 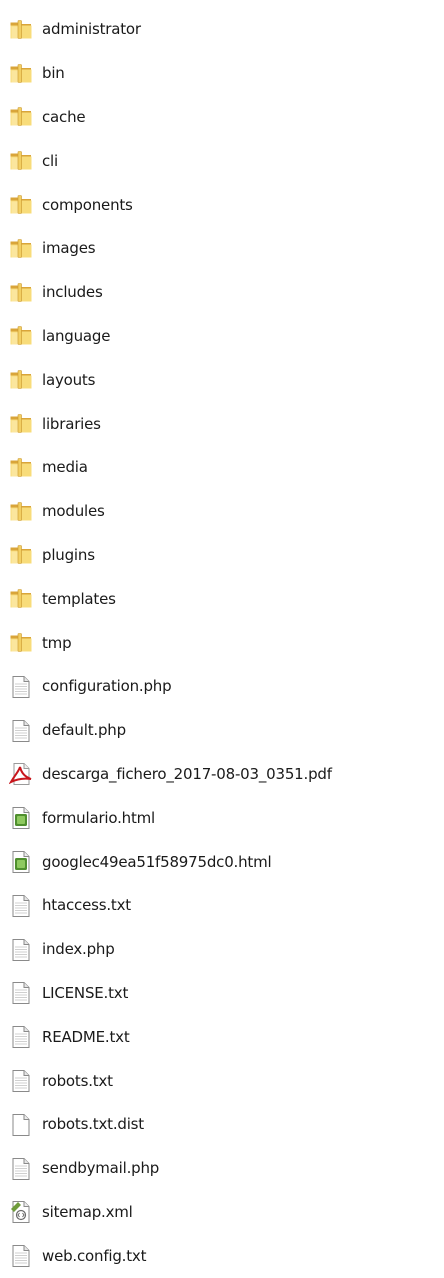 What do you see at coordinates (222, 1037) in the screenshot?
I see `file-item: README.txt` at bounding box center [222, 1037].